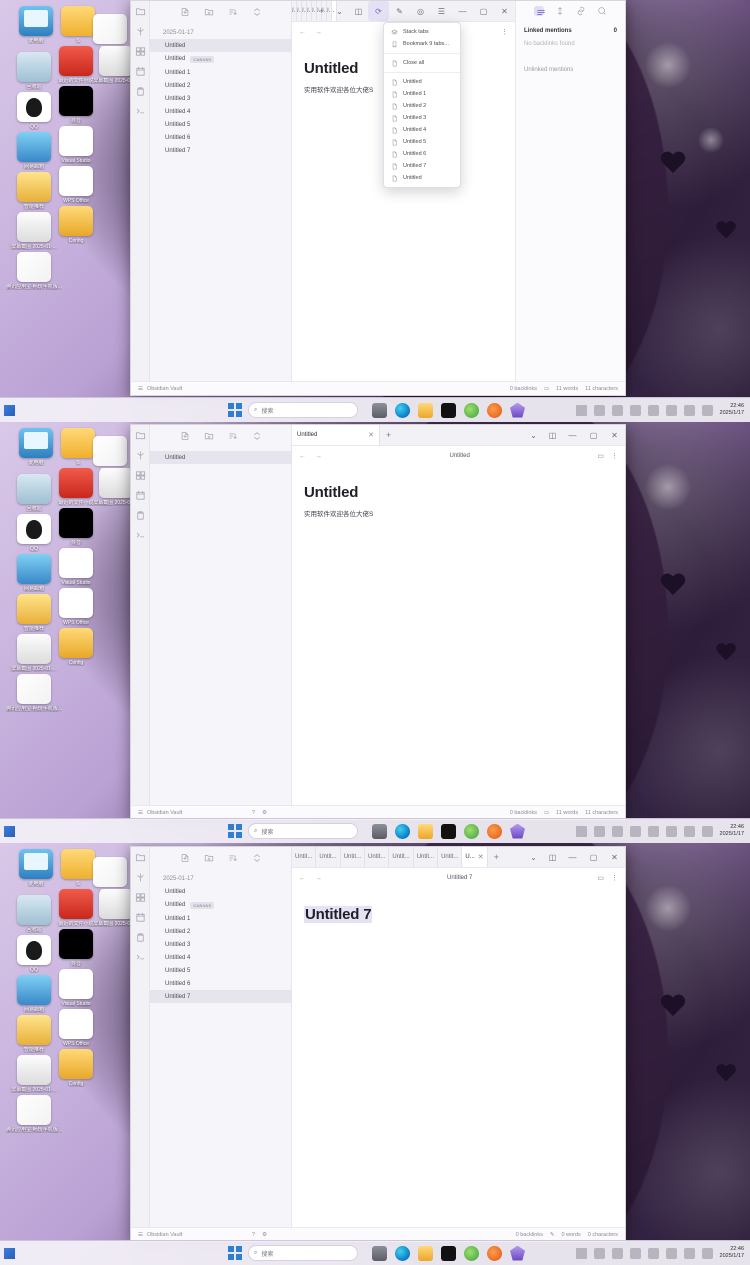 The image size is (750, 1265). Describe the element at coordinates (422, 166) in the screenshot. I see `menu-item-file: Untitled 7` at that location.